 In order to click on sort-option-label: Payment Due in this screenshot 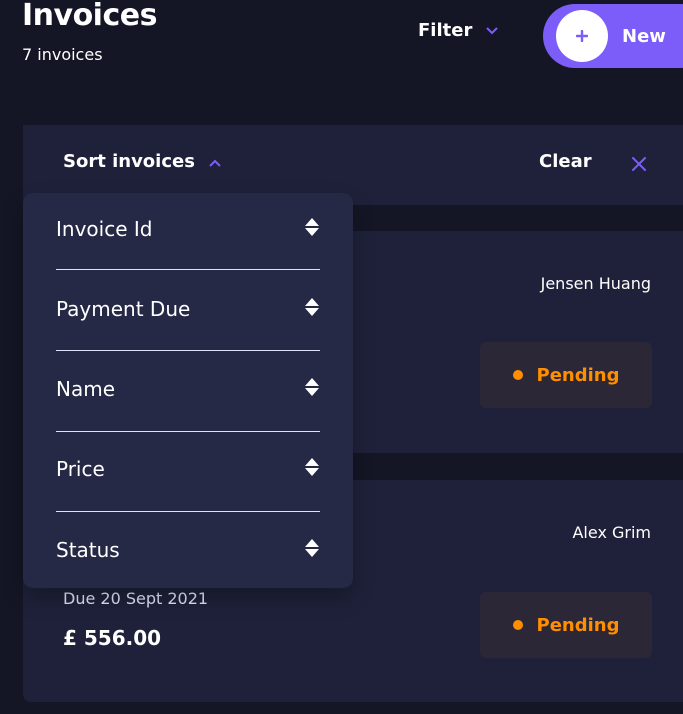, I will do `click(123, 309)`.